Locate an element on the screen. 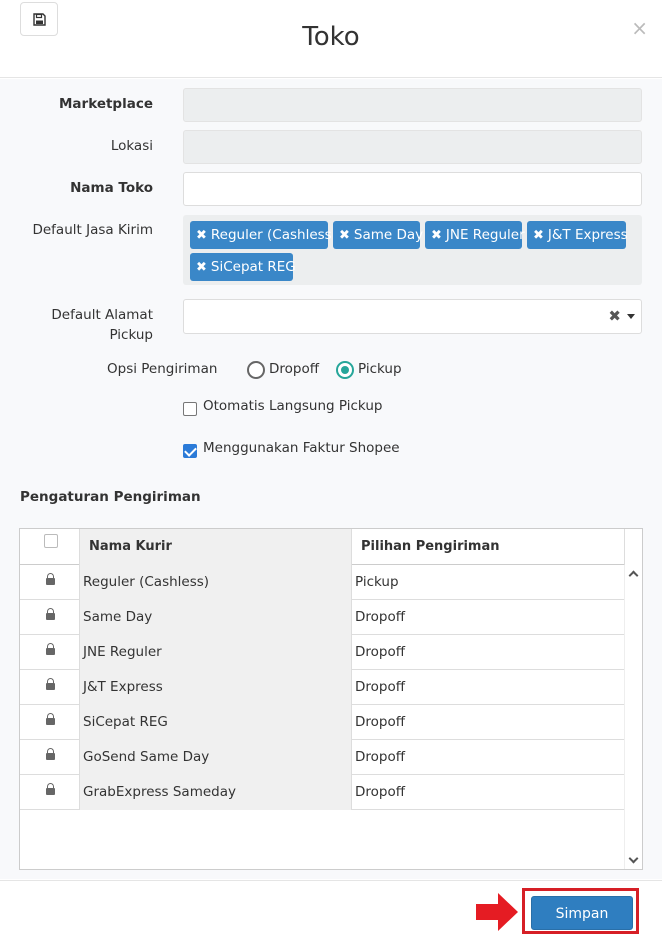 The width and height of the screenshot is (662, 934). tag-same-day: ✖ Same Day is located at coordinates (378, 235).